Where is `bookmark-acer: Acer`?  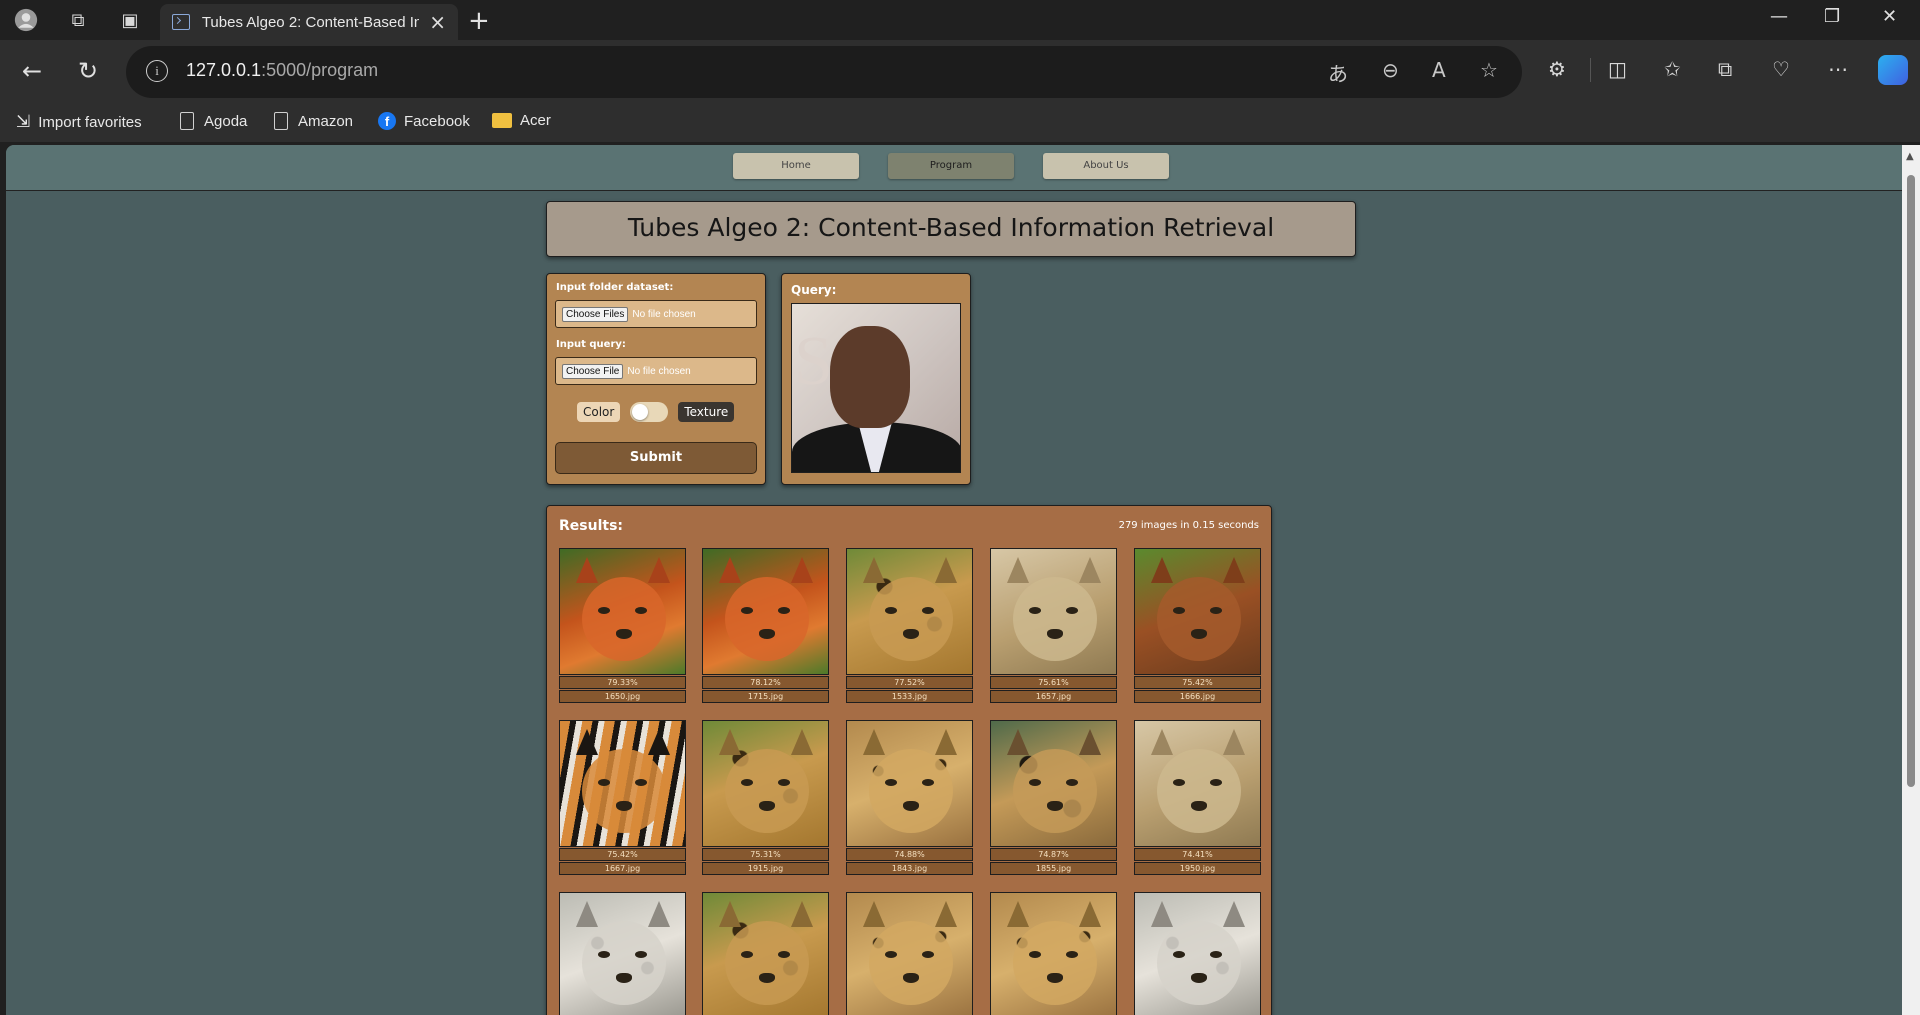
bookmark-acer: Acer is located at coordinates (521, 120).